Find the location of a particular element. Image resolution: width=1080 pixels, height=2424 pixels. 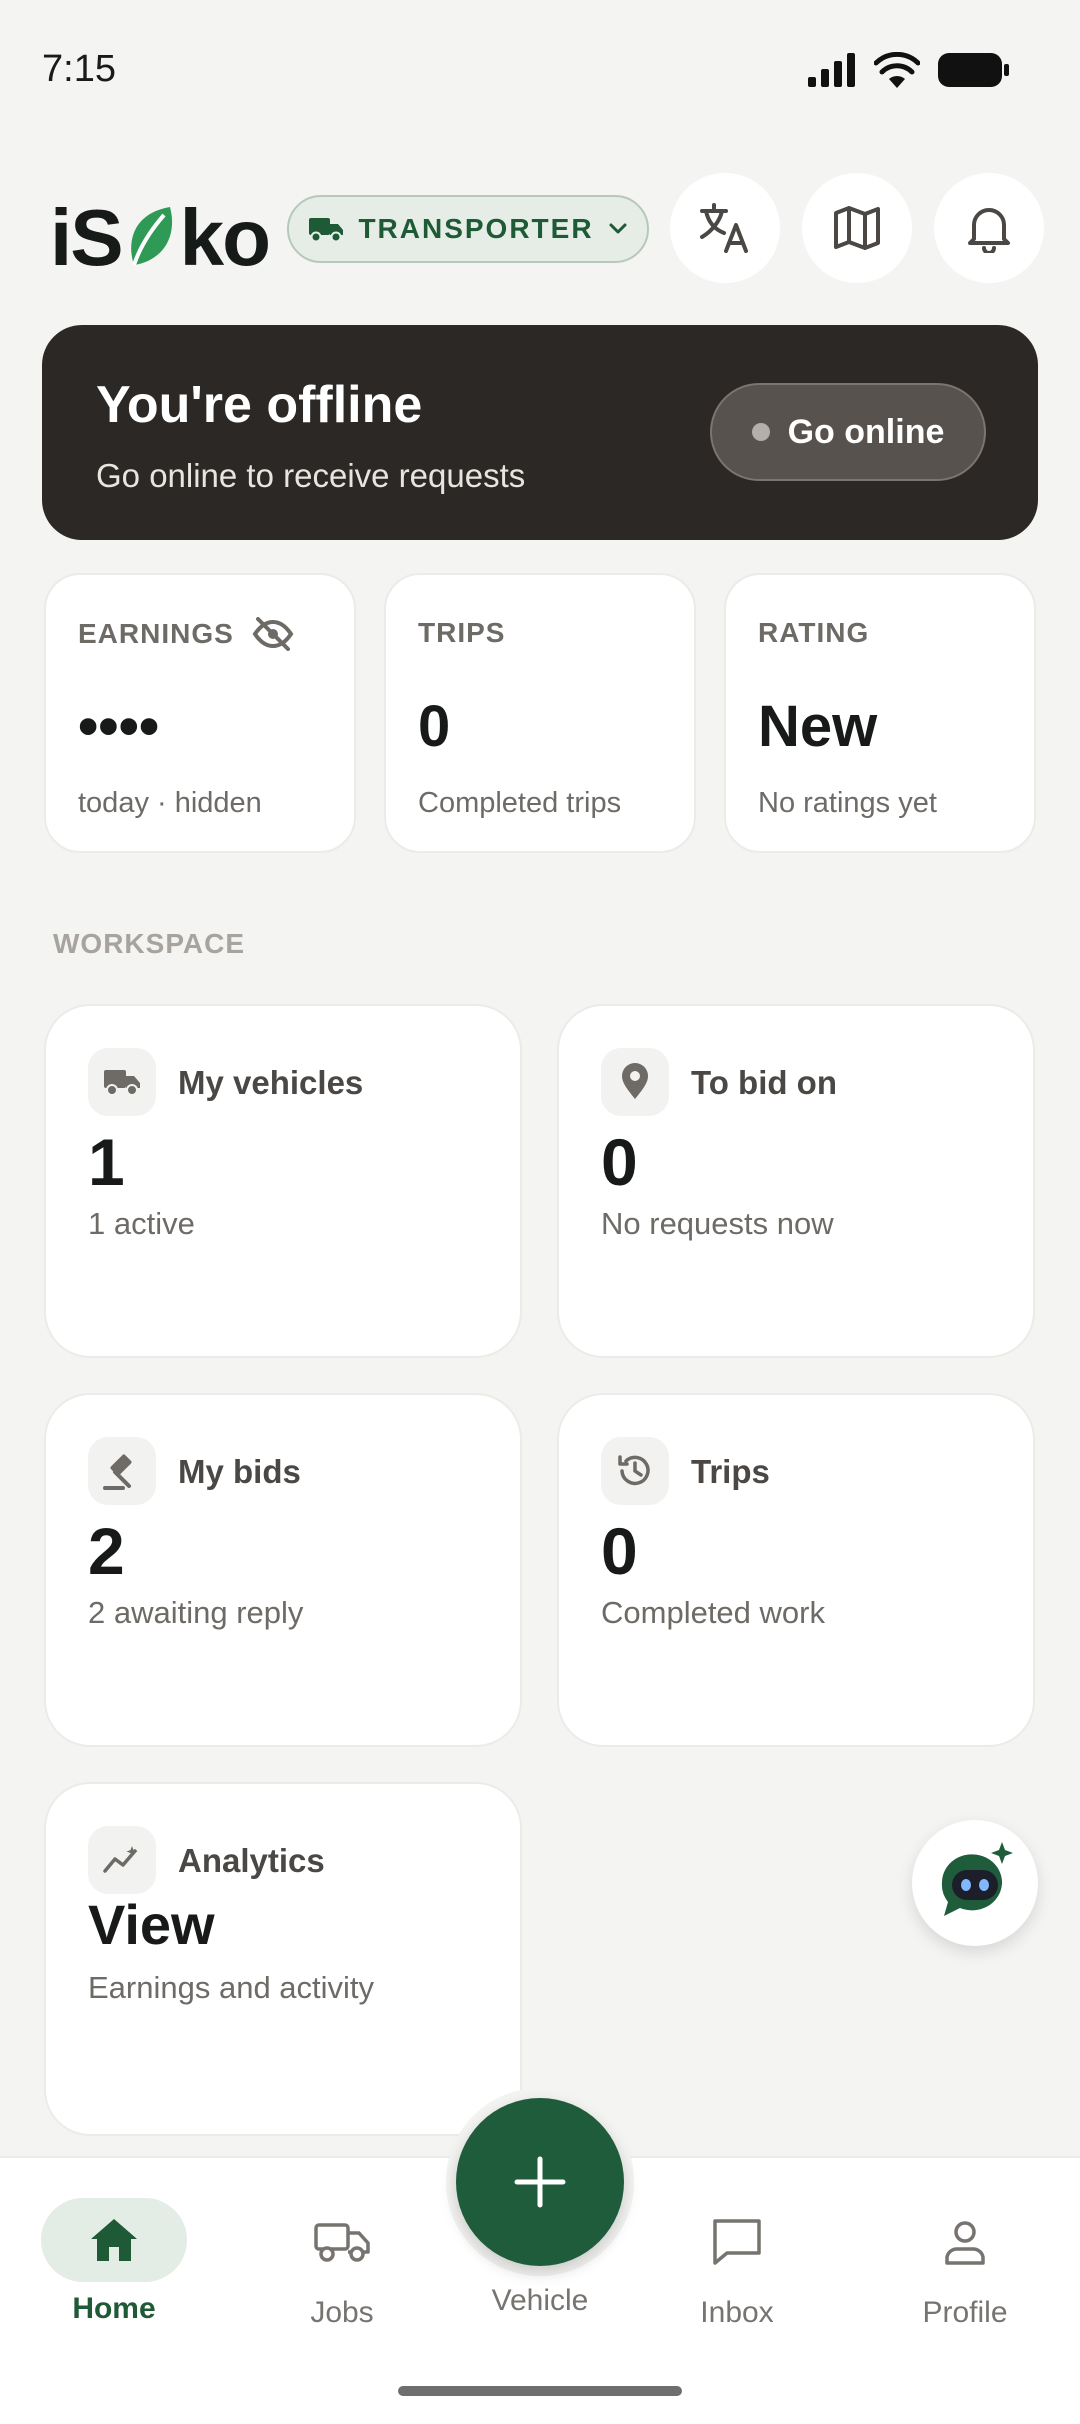

translate-icon is located at coordinates (724, 228).